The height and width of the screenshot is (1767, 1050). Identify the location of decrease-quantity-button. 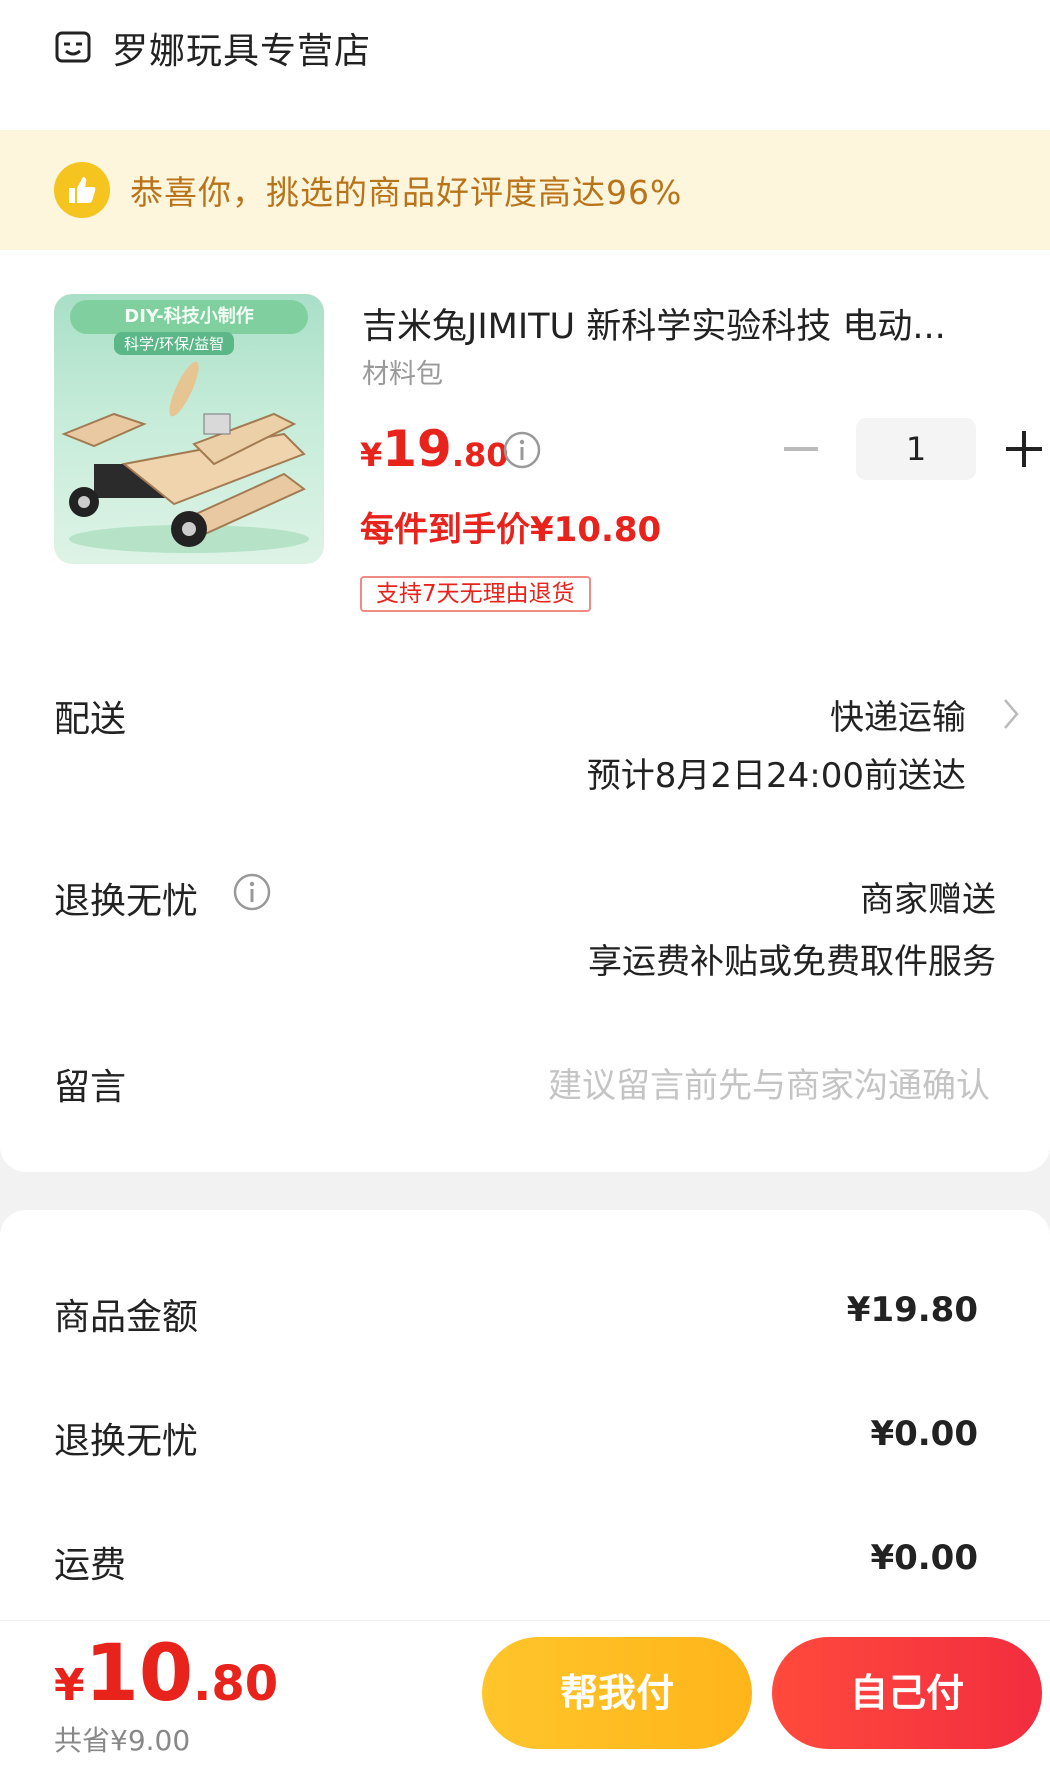
(801, 449).